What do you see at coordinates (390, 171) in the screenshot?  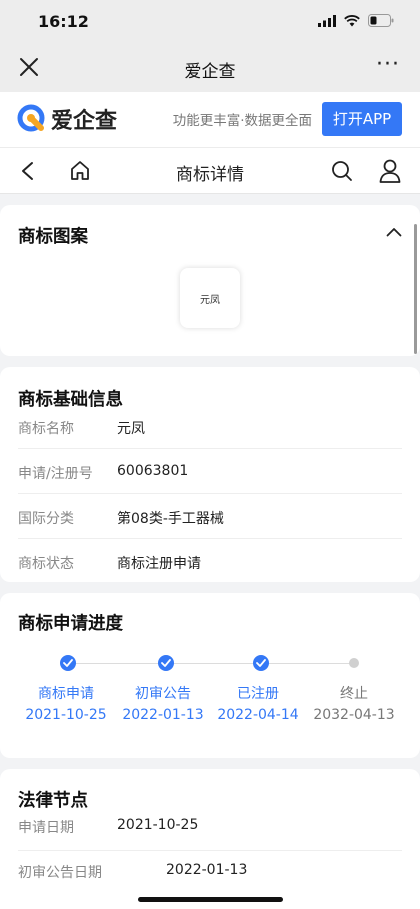 I see `user-icon` at bounding box center [390, 171].